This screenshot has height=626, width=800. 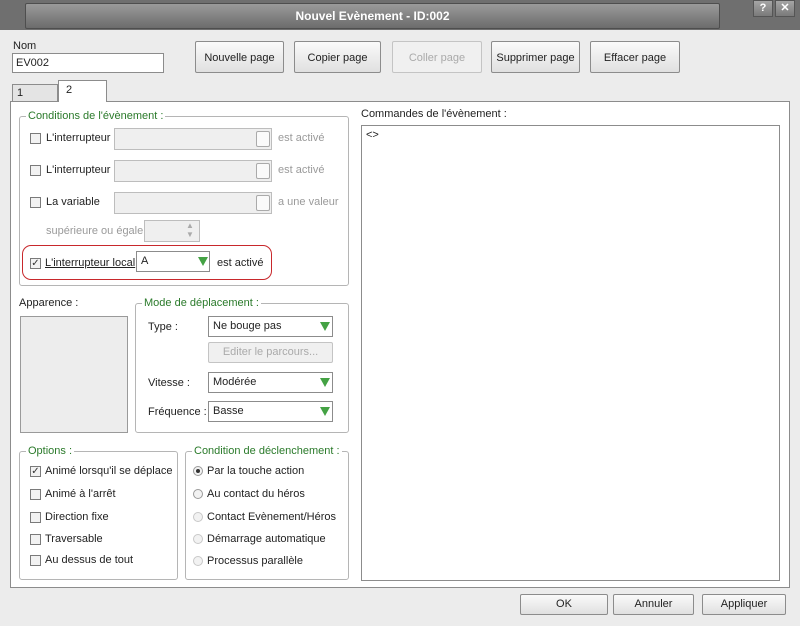 What do you see at coordinates (263, 171) in the screenshot?
I see `switch2-picker-button` at bounding box center [263, 171].